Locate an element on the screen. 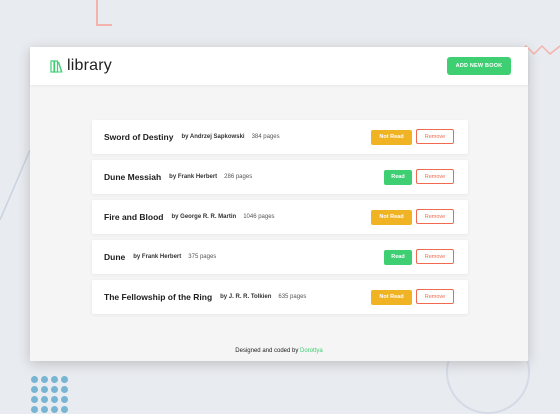 The height and width of the screenshot is (414, 560). add-new-book-button: ADD NEW BOOK is located at coordinates (479, 66).